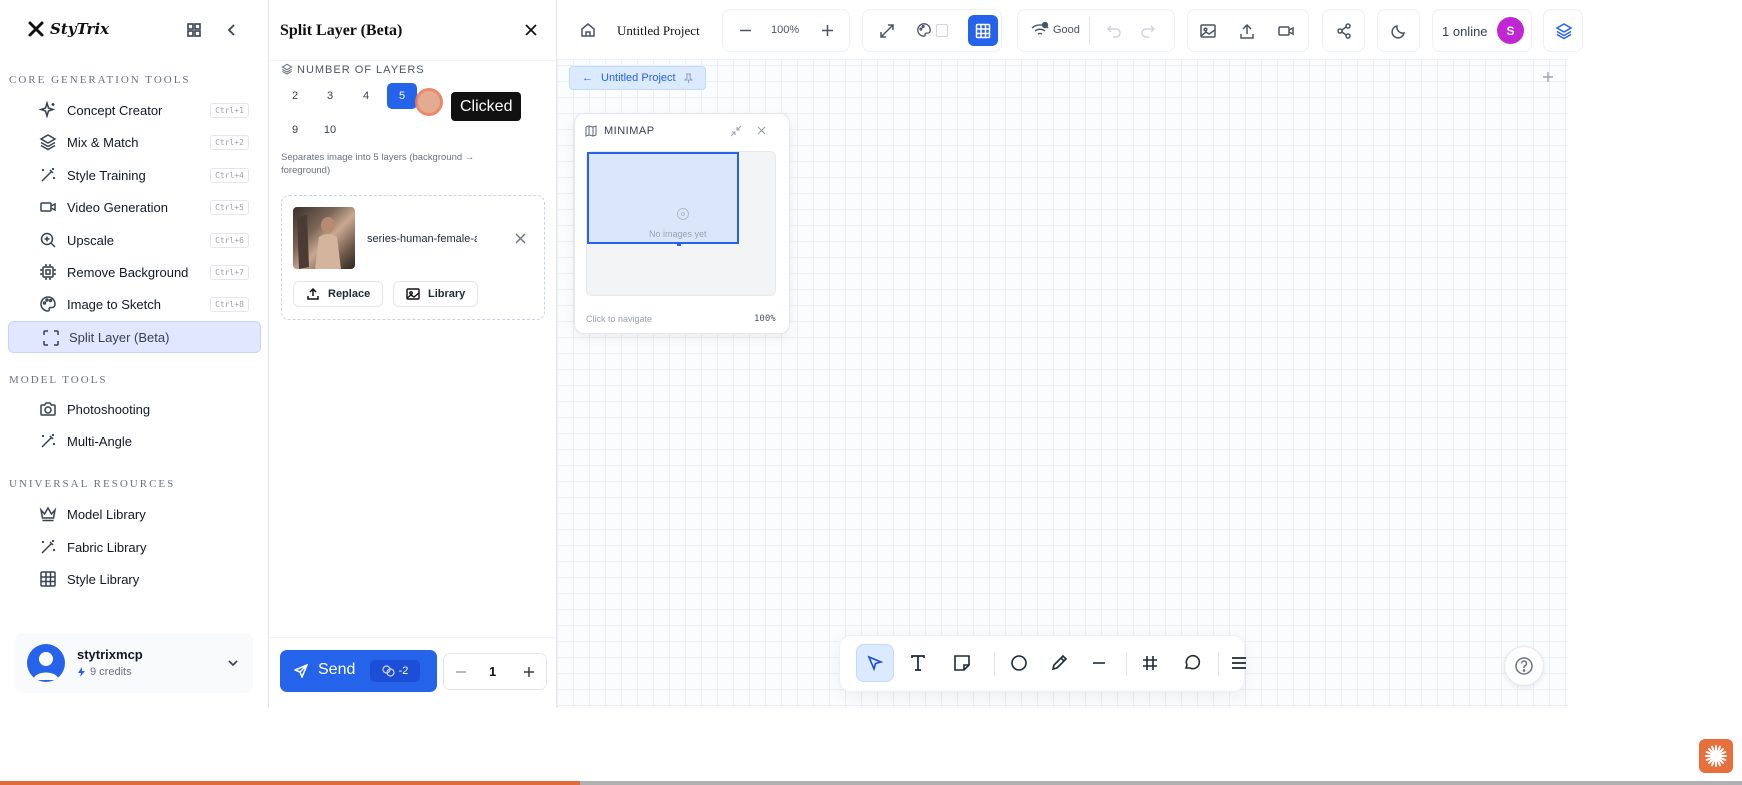  Describe the element at coordinates (361, 70) in the screenshot. I see `layers-label: NUMBER OF LAYERS` at that location.